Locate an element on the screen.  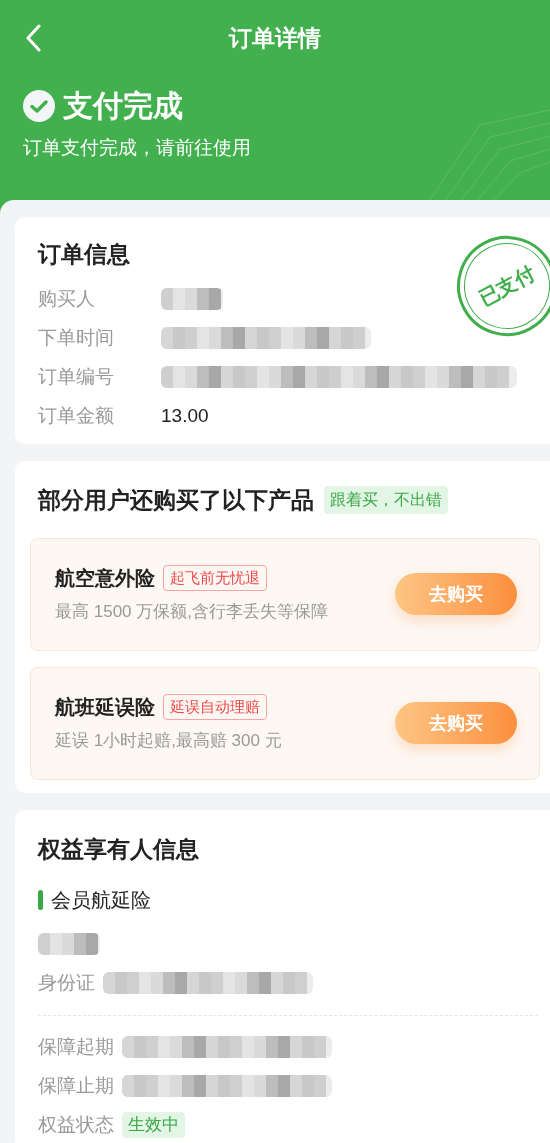
page-title: 订单详情 is located at coordinates (275, 38).